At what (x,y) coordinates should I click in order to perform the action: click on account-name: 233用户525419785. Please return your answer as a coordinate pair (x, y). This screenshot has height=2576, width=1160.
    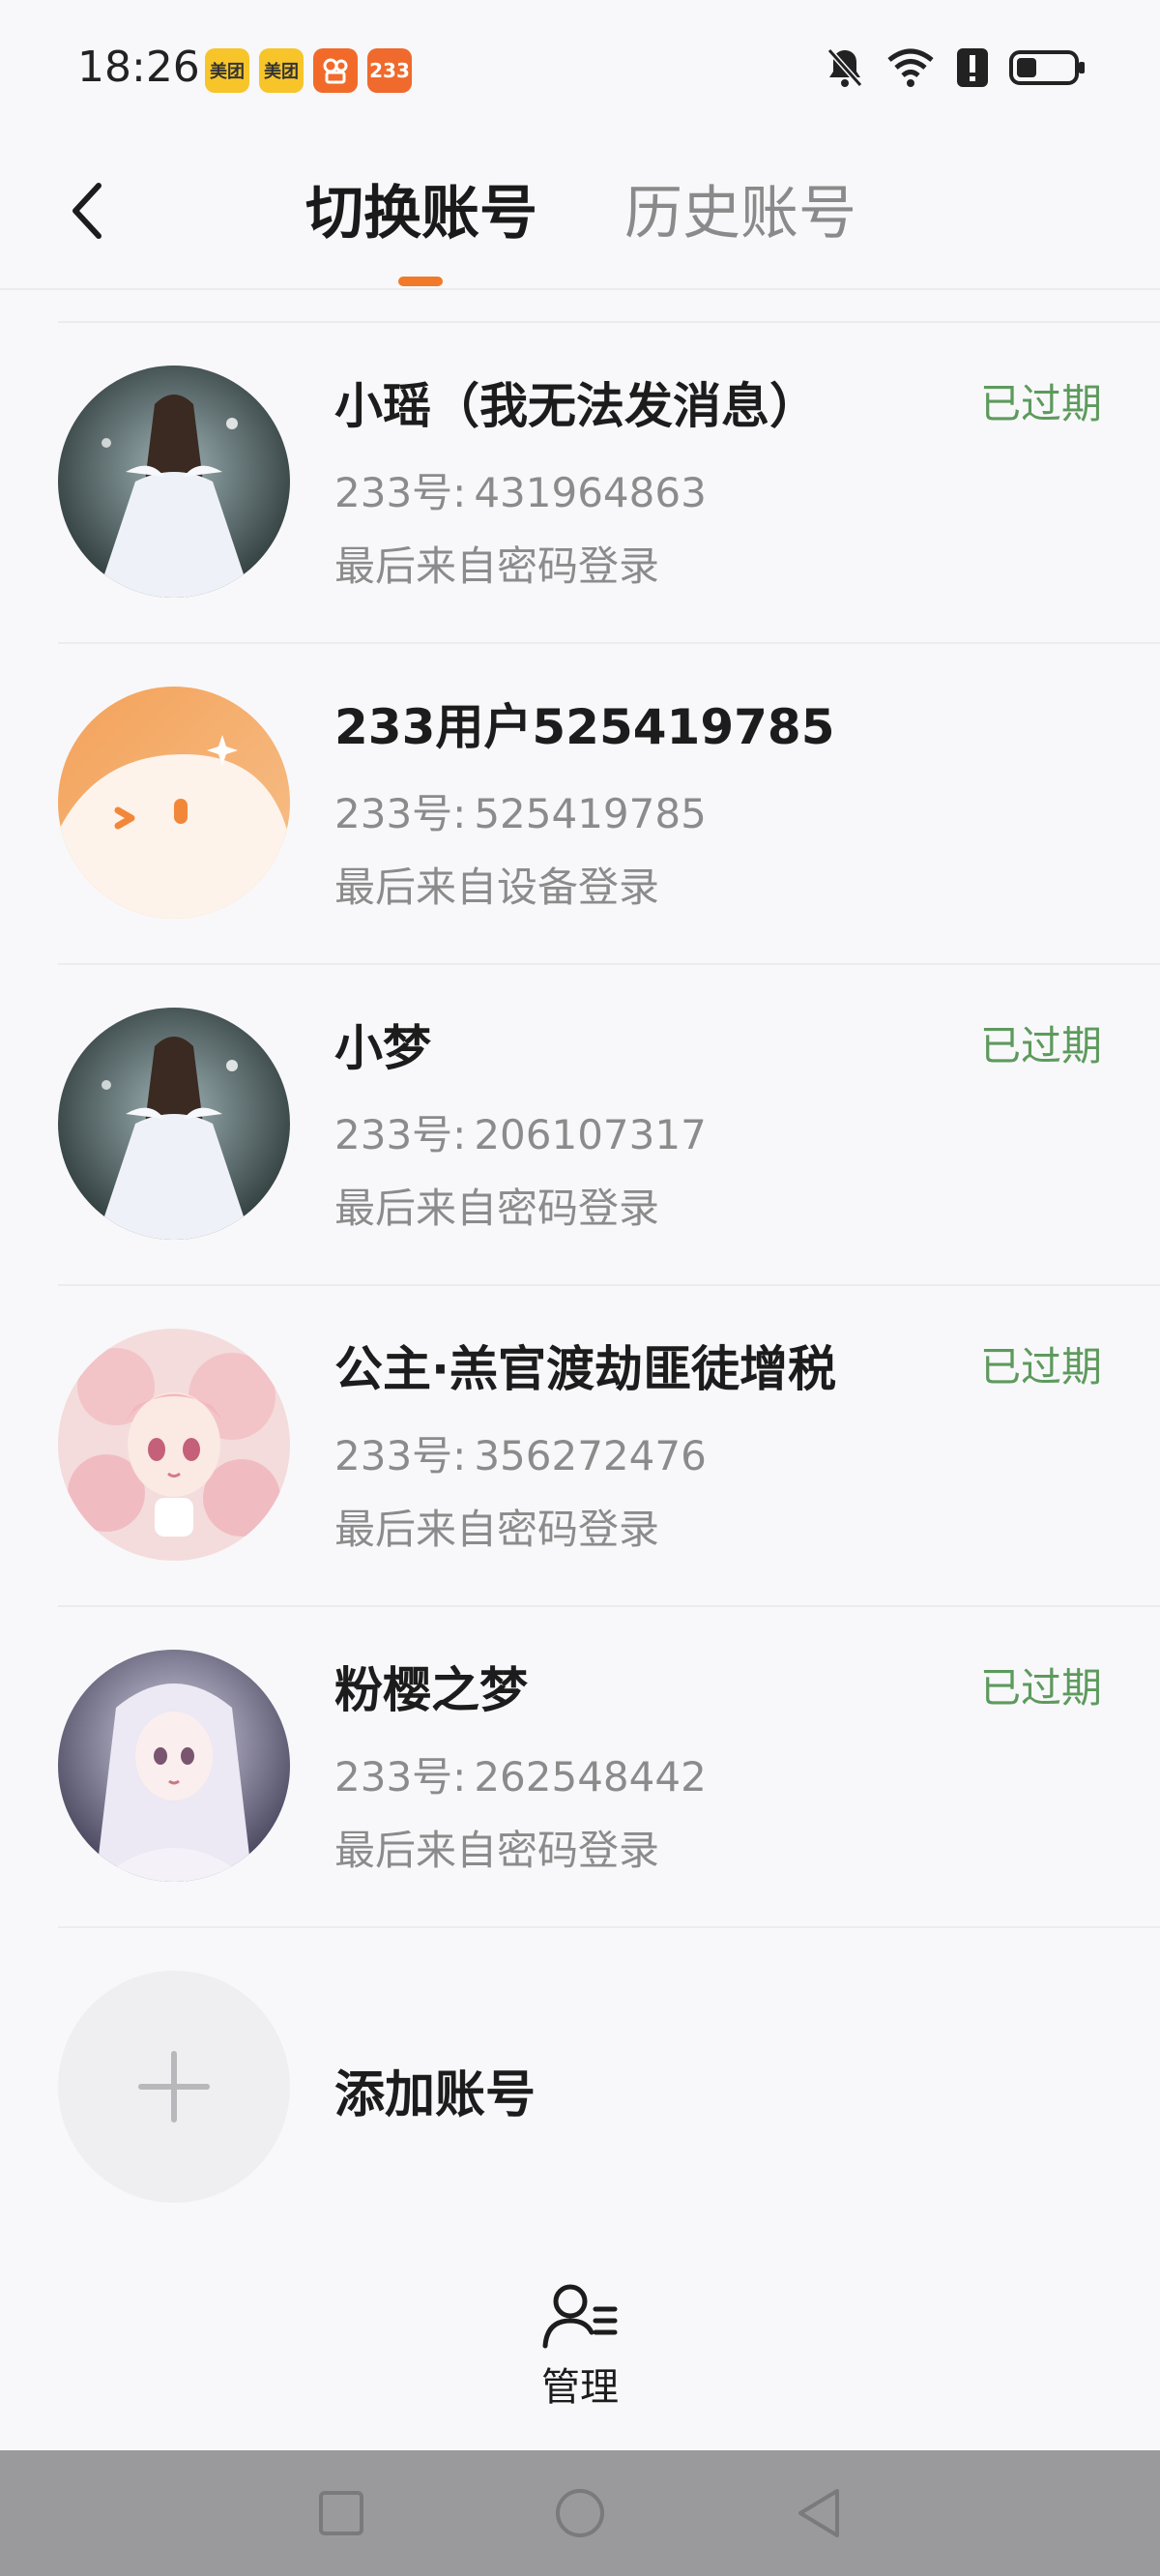
    Looking at the image, I should click on (584, 727).